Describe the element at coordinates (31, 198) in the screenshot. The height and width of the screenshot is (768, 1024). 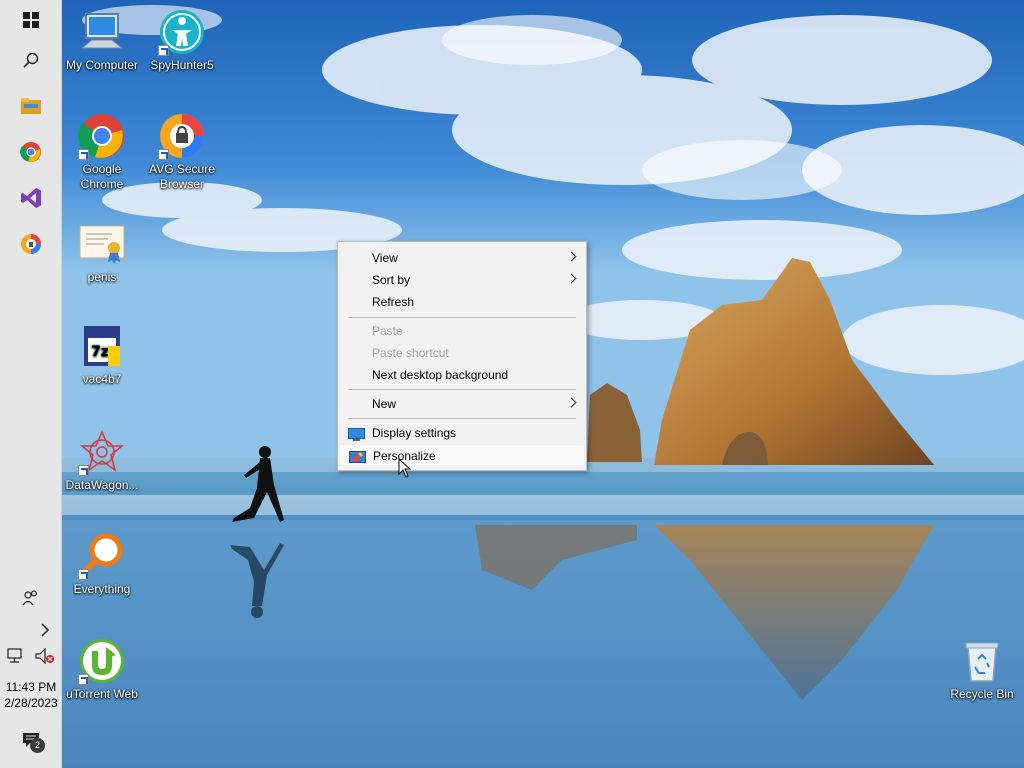
I see `visual-studio-icon` at that location.